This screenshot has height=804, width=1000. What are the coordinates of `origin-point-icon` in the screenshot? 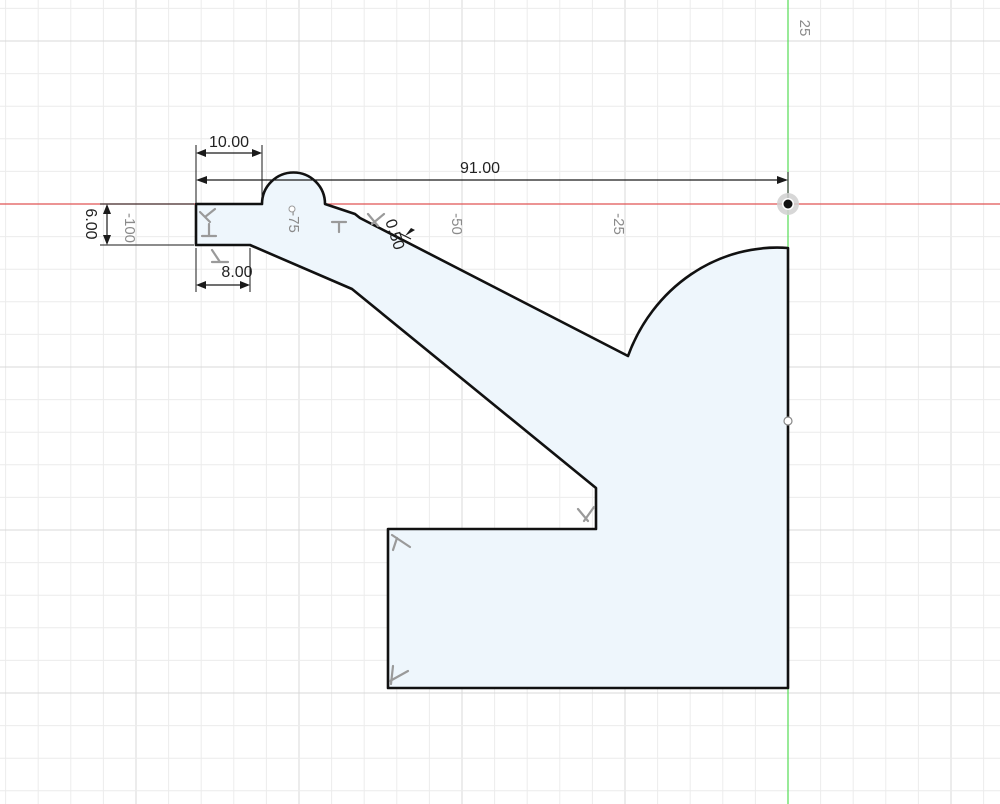 It's located at (788, 204).